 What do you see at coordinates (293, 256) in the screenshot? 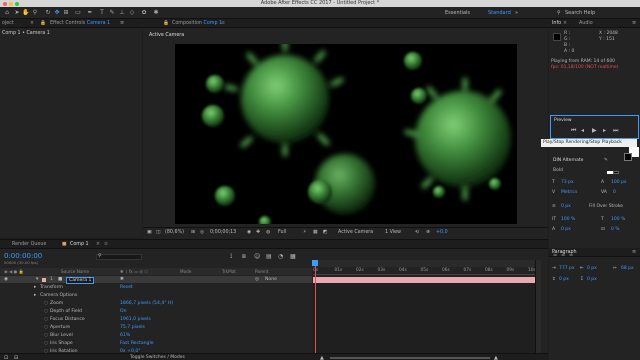
I see `graph-editor-icon: ▦` at bounding box center [293, 256].